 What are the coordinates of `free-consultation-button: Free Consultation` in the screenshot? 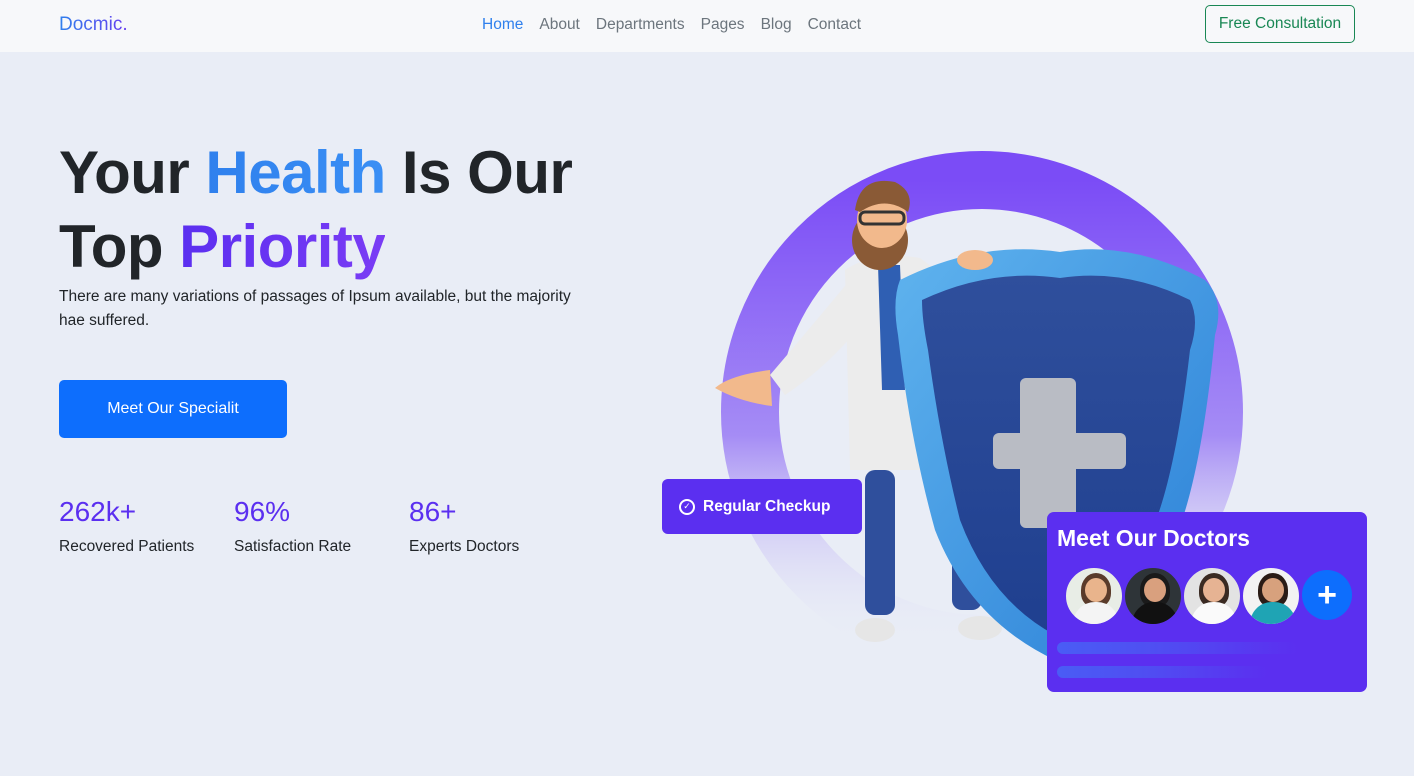 It's located at (1280, 24).